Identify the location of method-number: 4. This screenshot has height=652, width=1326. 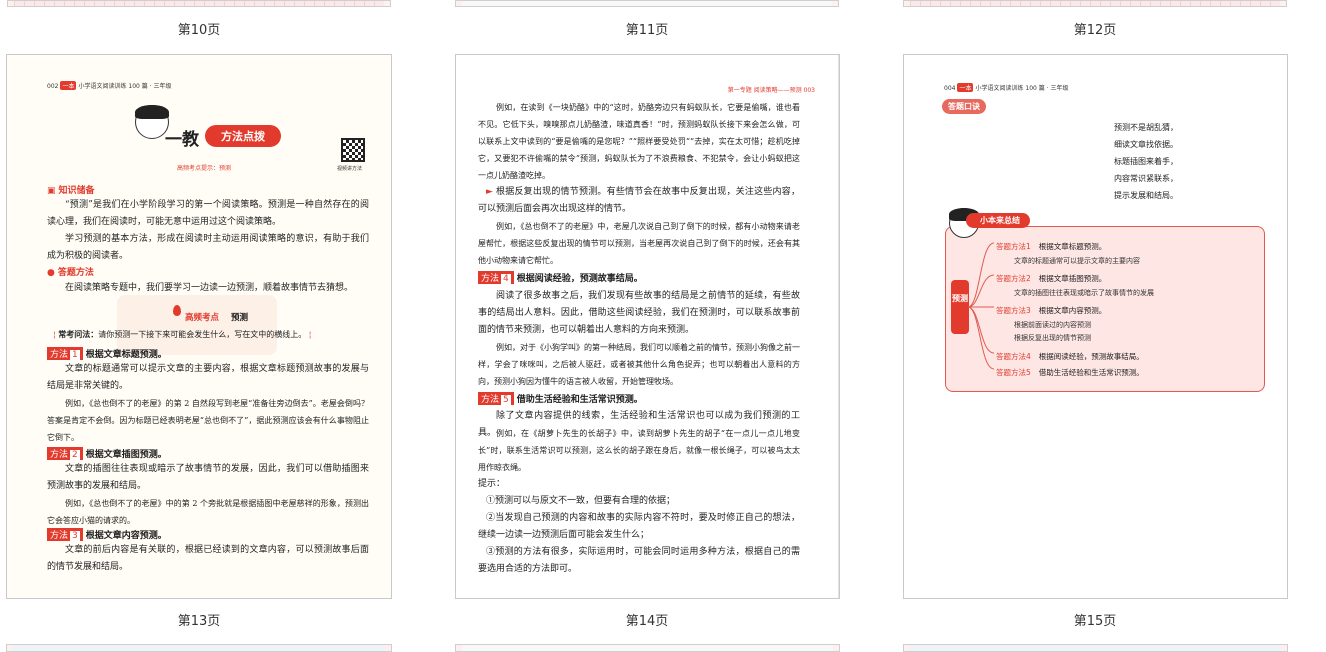
(506, 279).